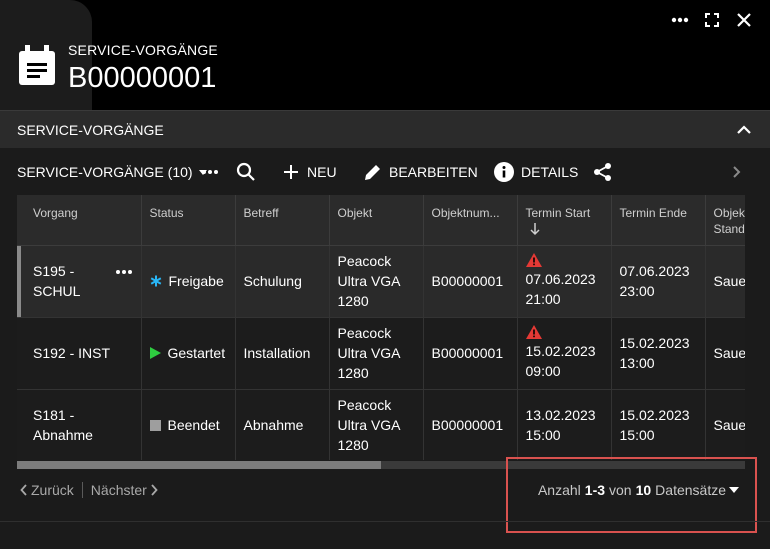 The image size is (770, 549). I want to click on cell-vorgang-text: S195 - SCHUL, so click(57, 281).